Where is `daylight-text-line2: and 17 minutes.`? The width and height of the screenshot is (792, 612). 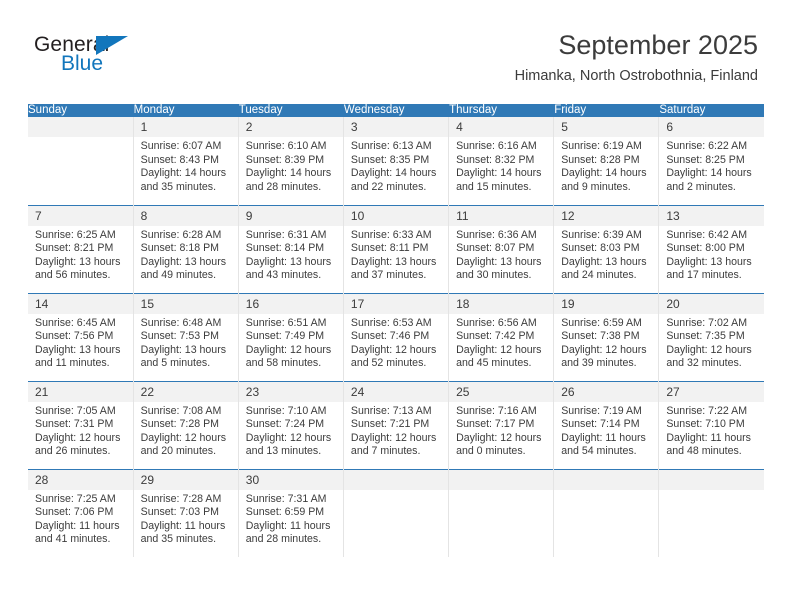
daylight-text-line2: and 17 minutes. is located at coordinates (704, 275).